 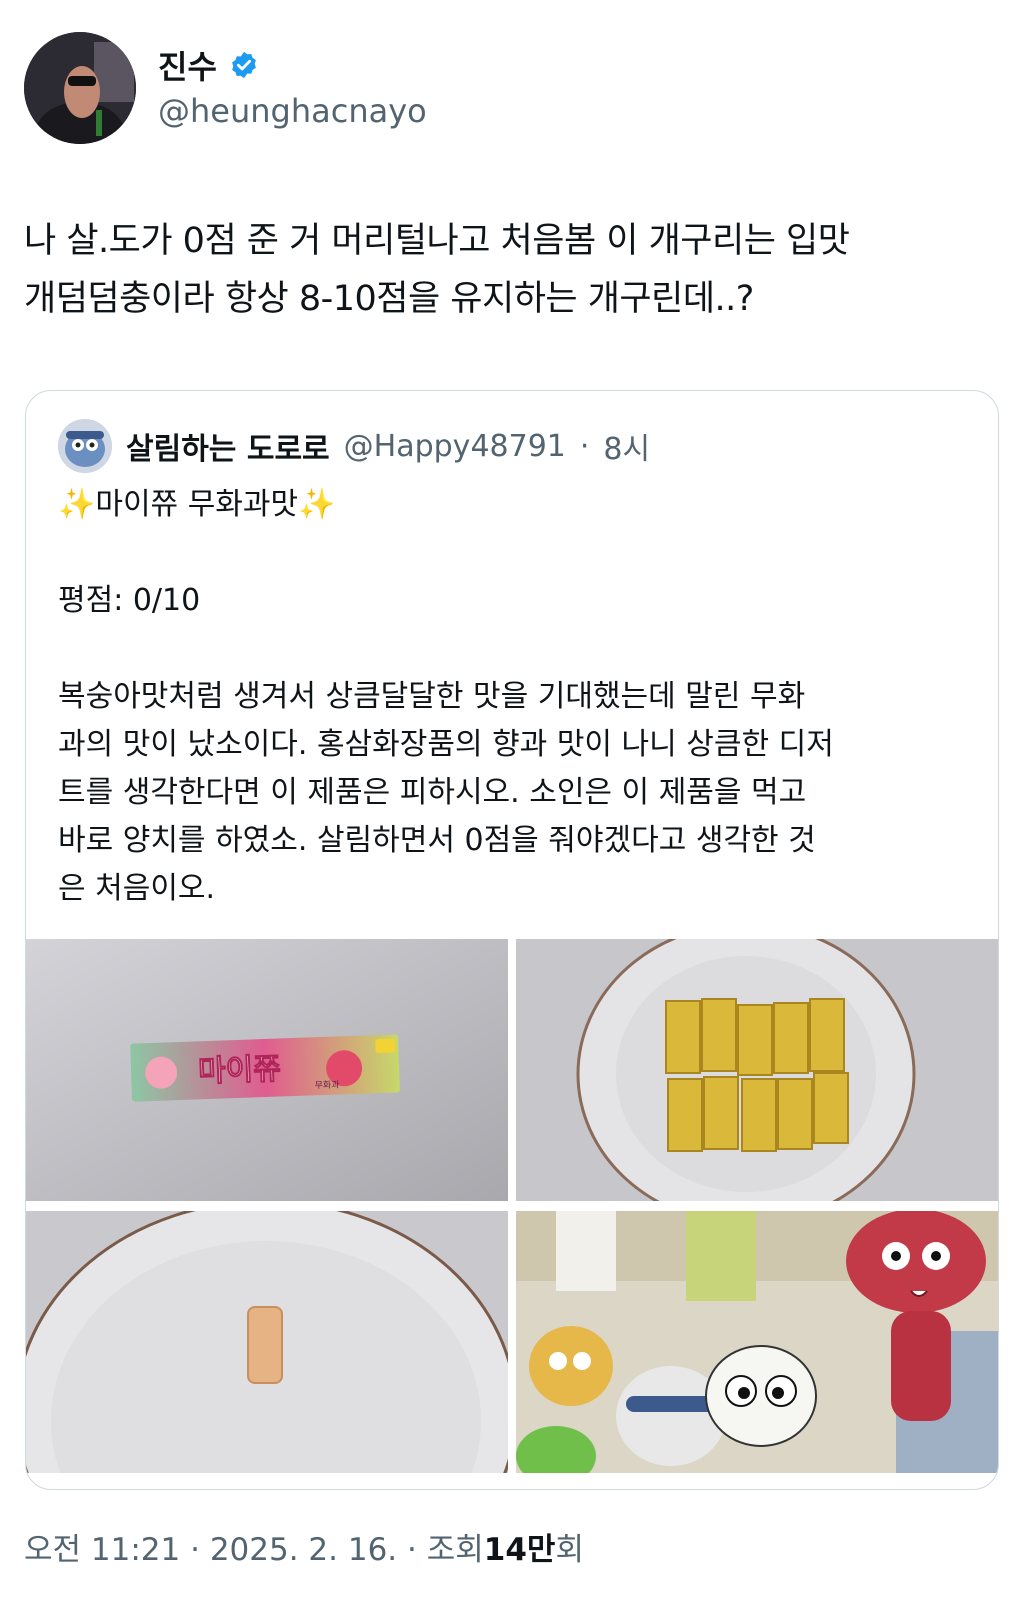 I want to click on quoted-time: 8시, so click(x=627, y=449).